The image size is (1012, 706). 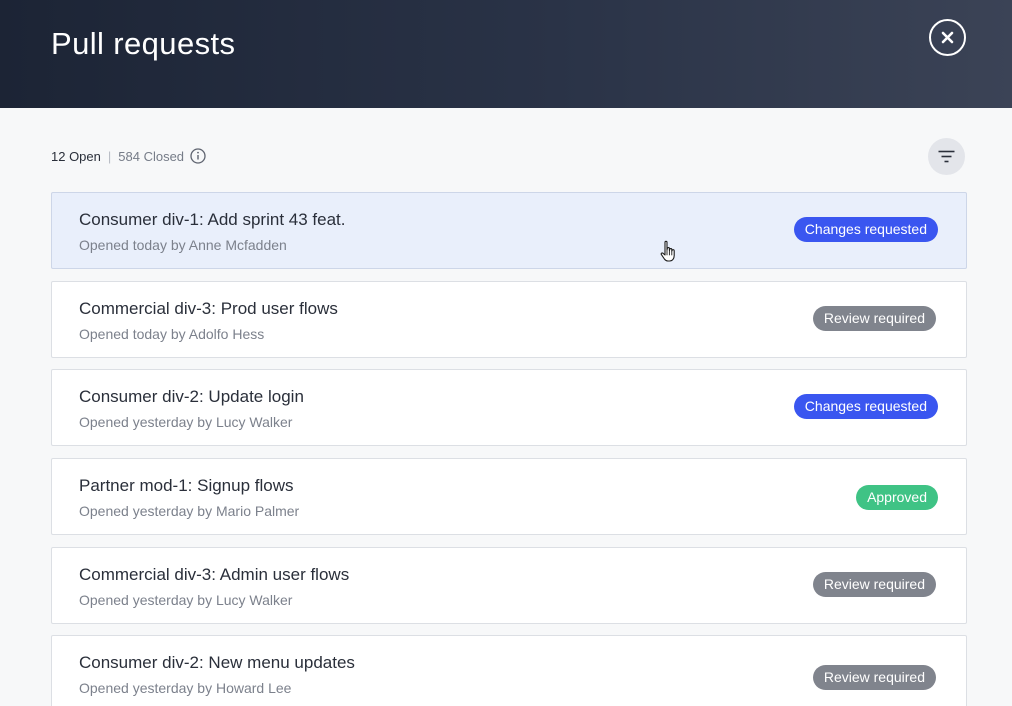 I want to click on pr-title: Consumer div-1: Add sprint 43 feat., so click(x=212, y=220).